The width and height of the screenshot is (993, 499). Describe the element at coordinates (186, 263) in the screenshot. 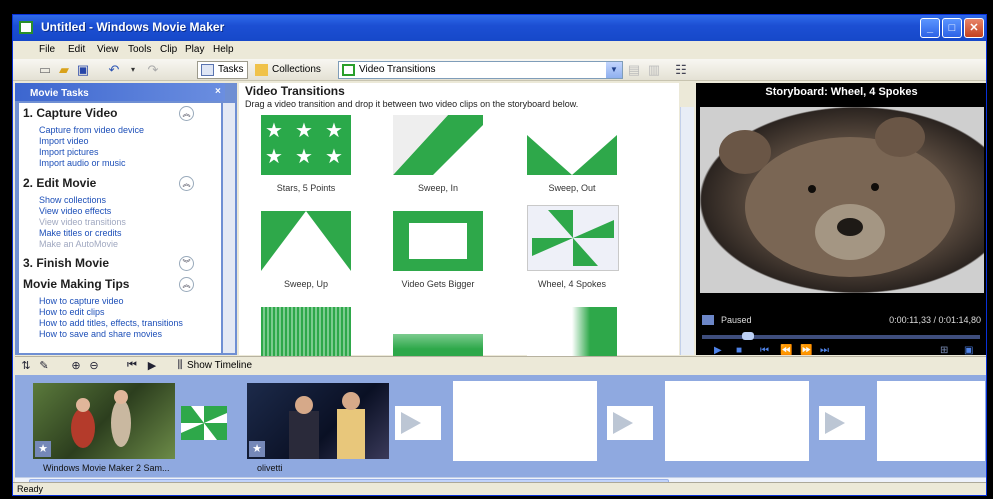

I see `expand-icon: ︾` at that location.